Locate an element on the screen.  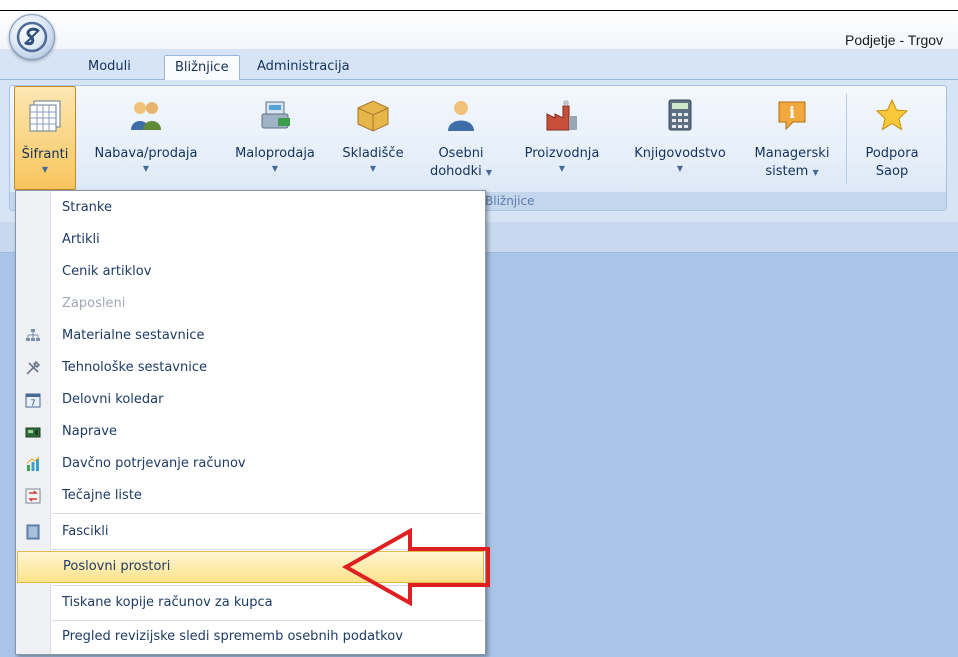
nabava-prodaja-label: Nabava/prodaja is located at coordinates (146, 153).